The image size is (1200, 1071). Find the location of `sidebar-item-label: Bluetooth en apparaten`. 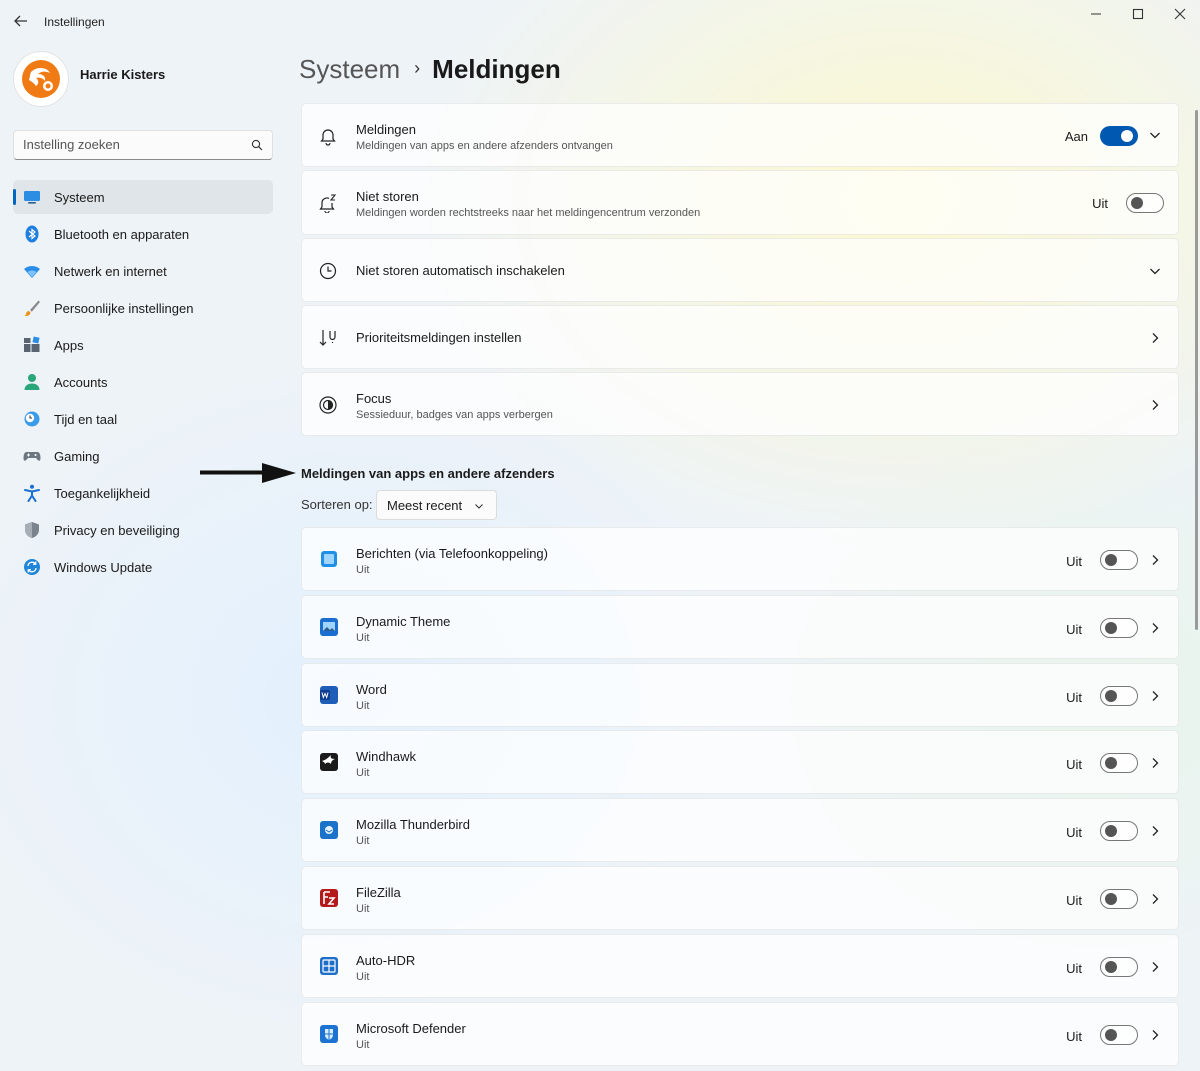

sidebar-item-label: Bluetooth en apparaten is located at coordinates (122, 234).